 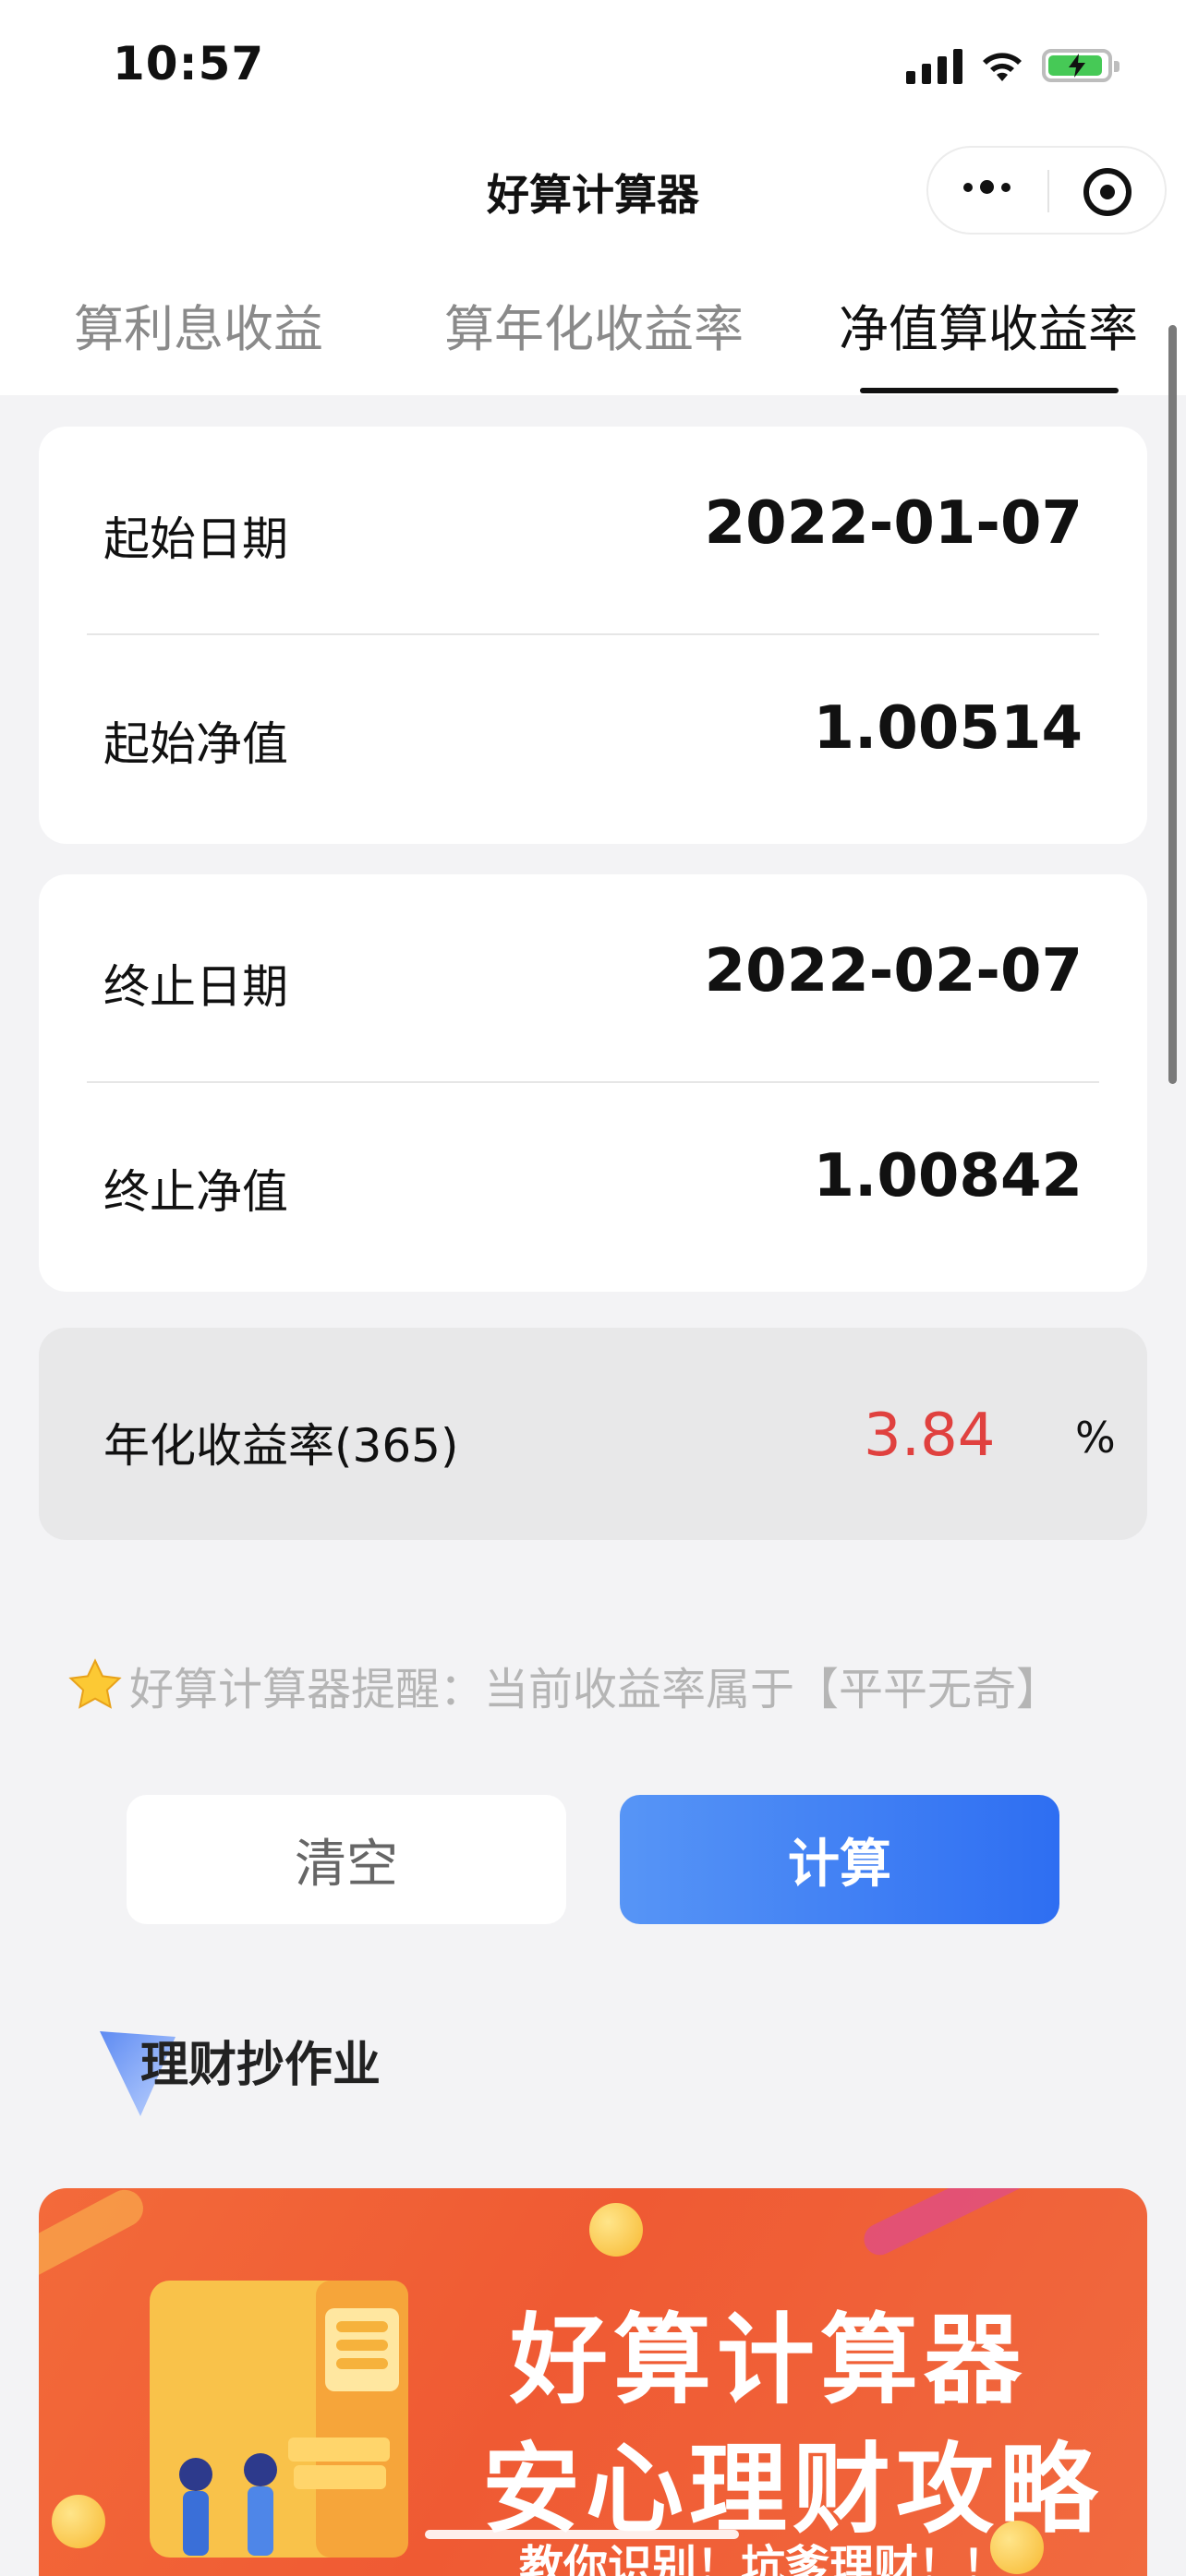 I want to click on signal-icon, so click(x=934, y=65).